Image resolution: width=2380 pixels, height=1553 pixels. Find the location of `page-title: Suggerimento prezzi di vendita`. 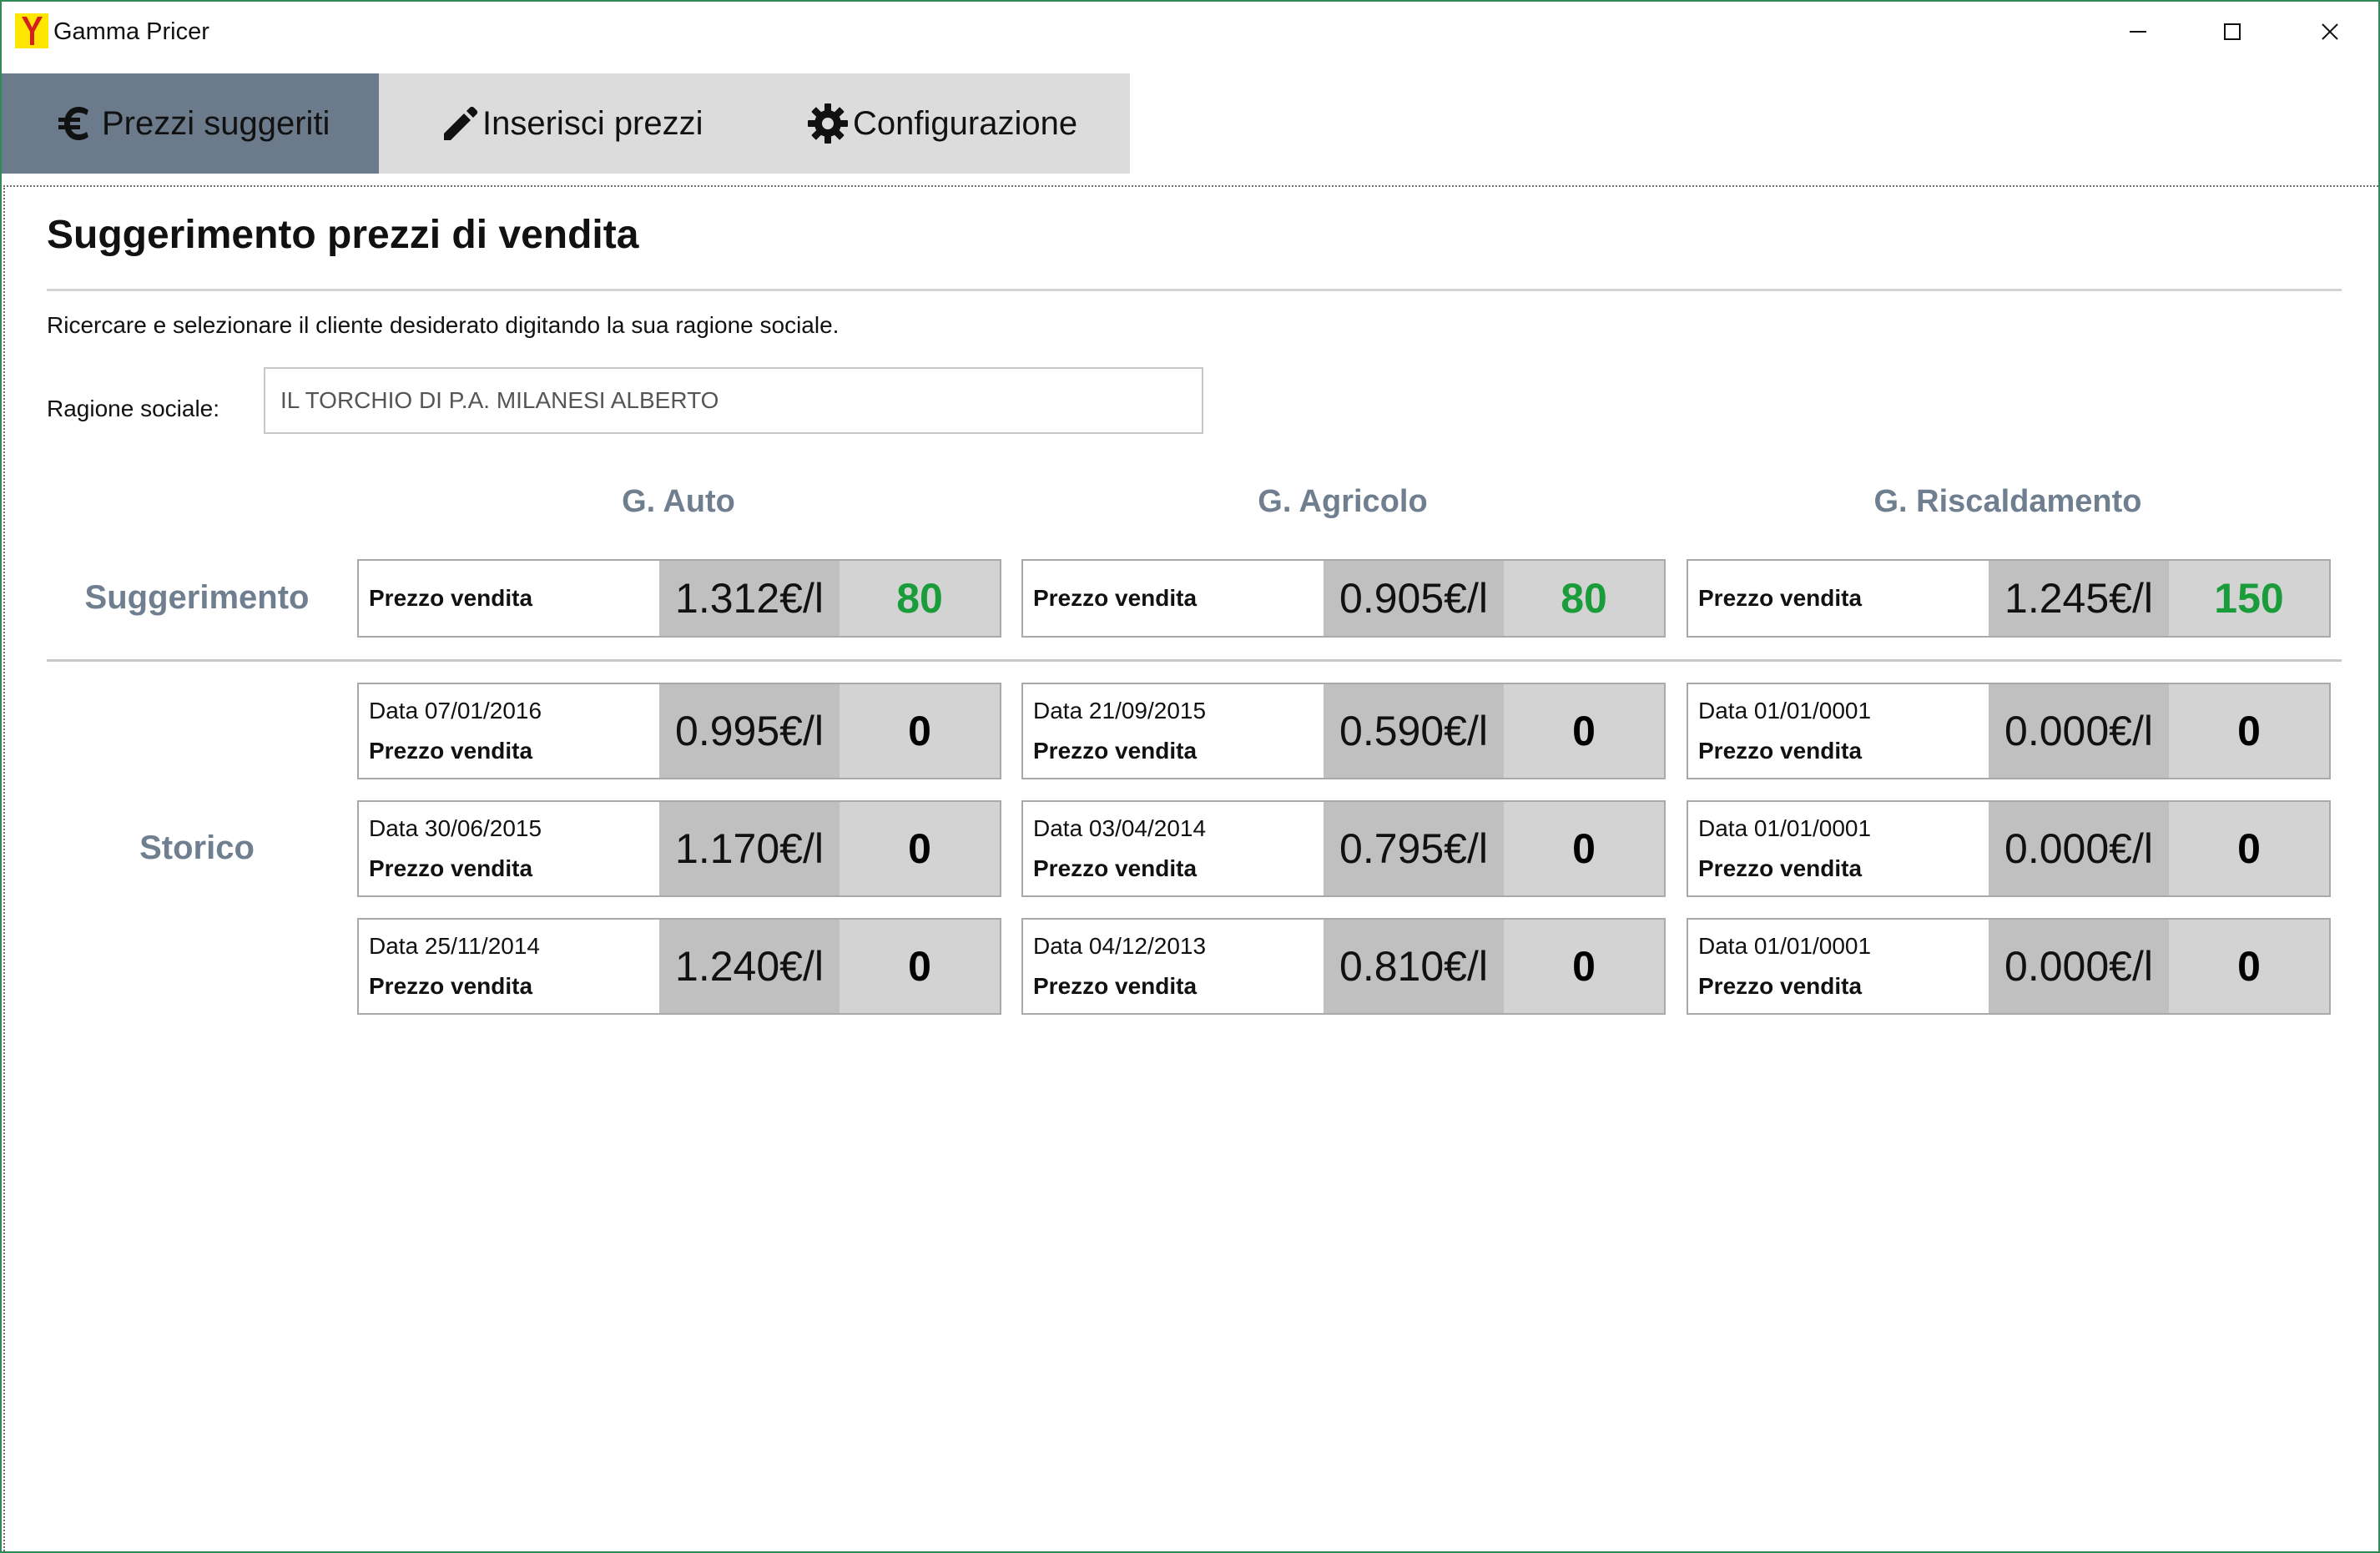

page-title: Suggerimento prezzi di vendita is located at coordinates (343, 235).